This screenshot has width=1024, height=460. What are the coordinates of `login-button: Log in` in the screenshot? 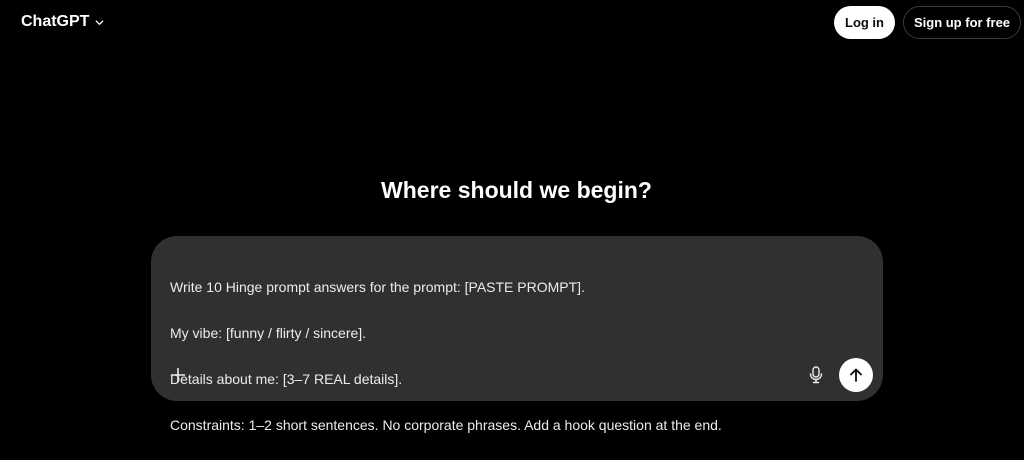 It's located at (864, 22).